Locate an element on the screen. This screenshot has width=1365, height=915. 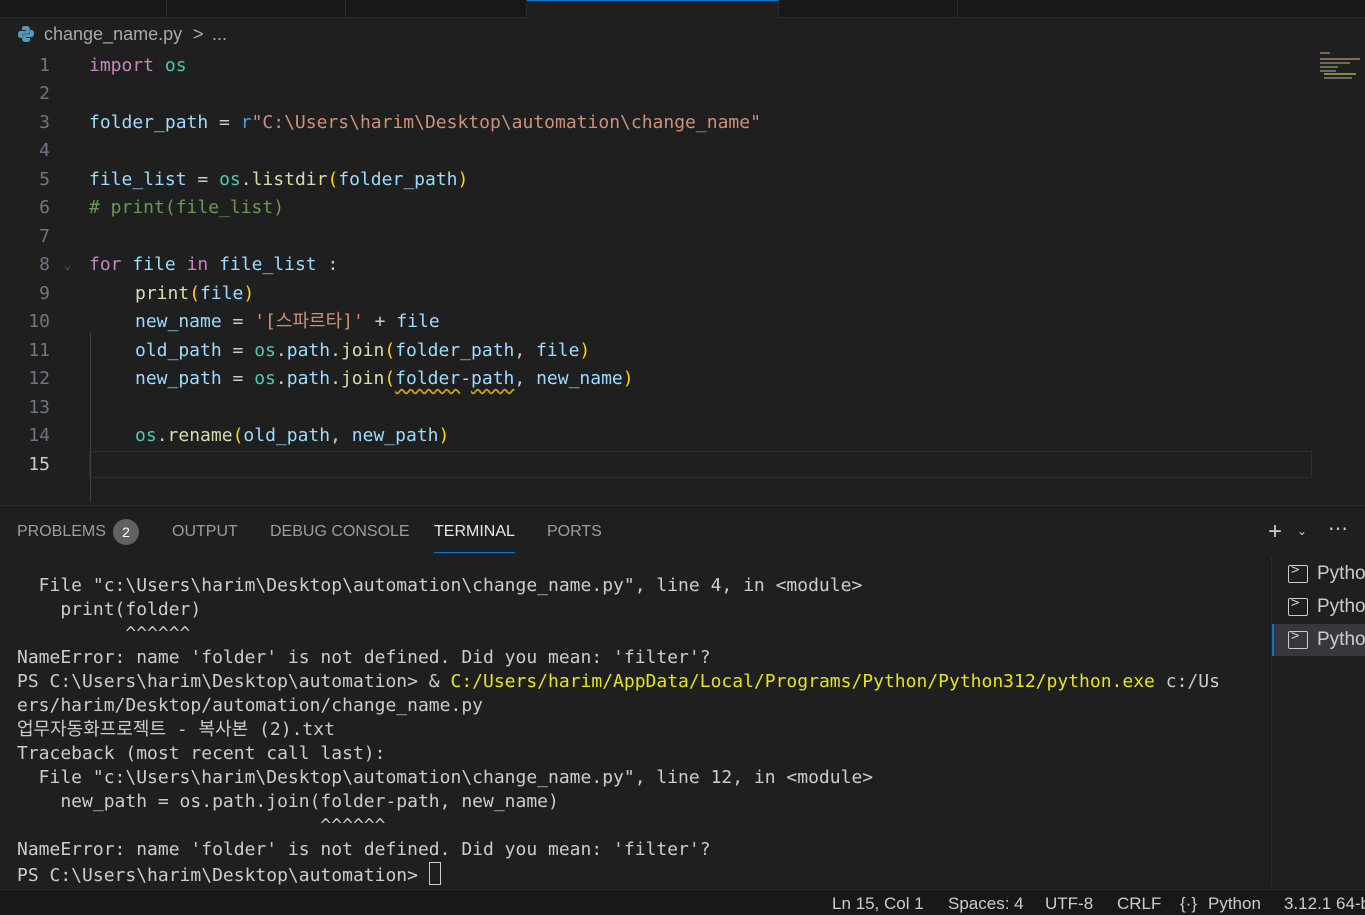
editor-tab-bar is located at coordinates (682, 9).